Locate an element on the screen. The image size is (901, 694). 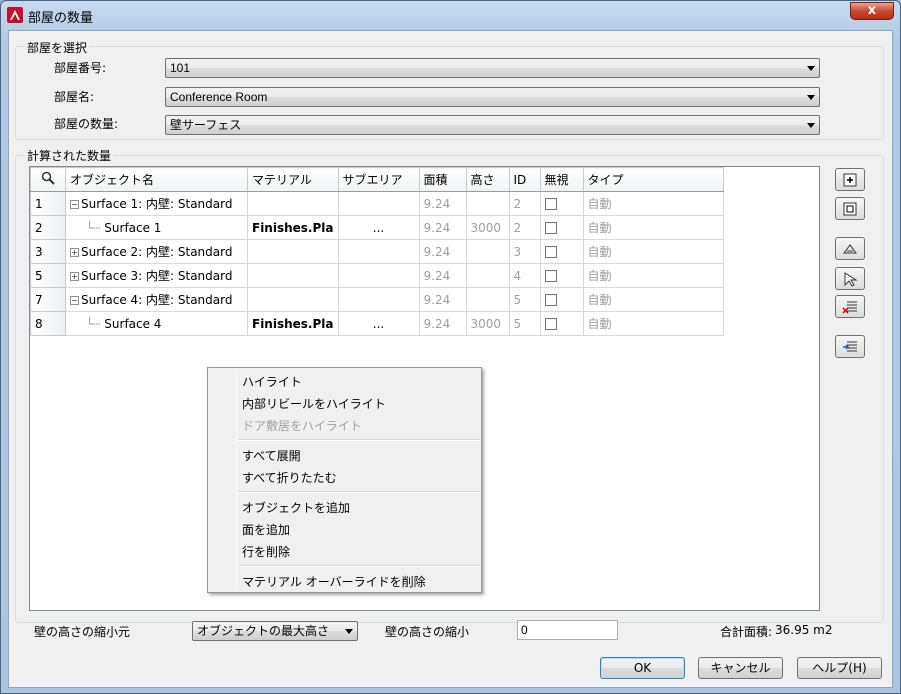
row-number: 1 is located at coordinates (48, 203).